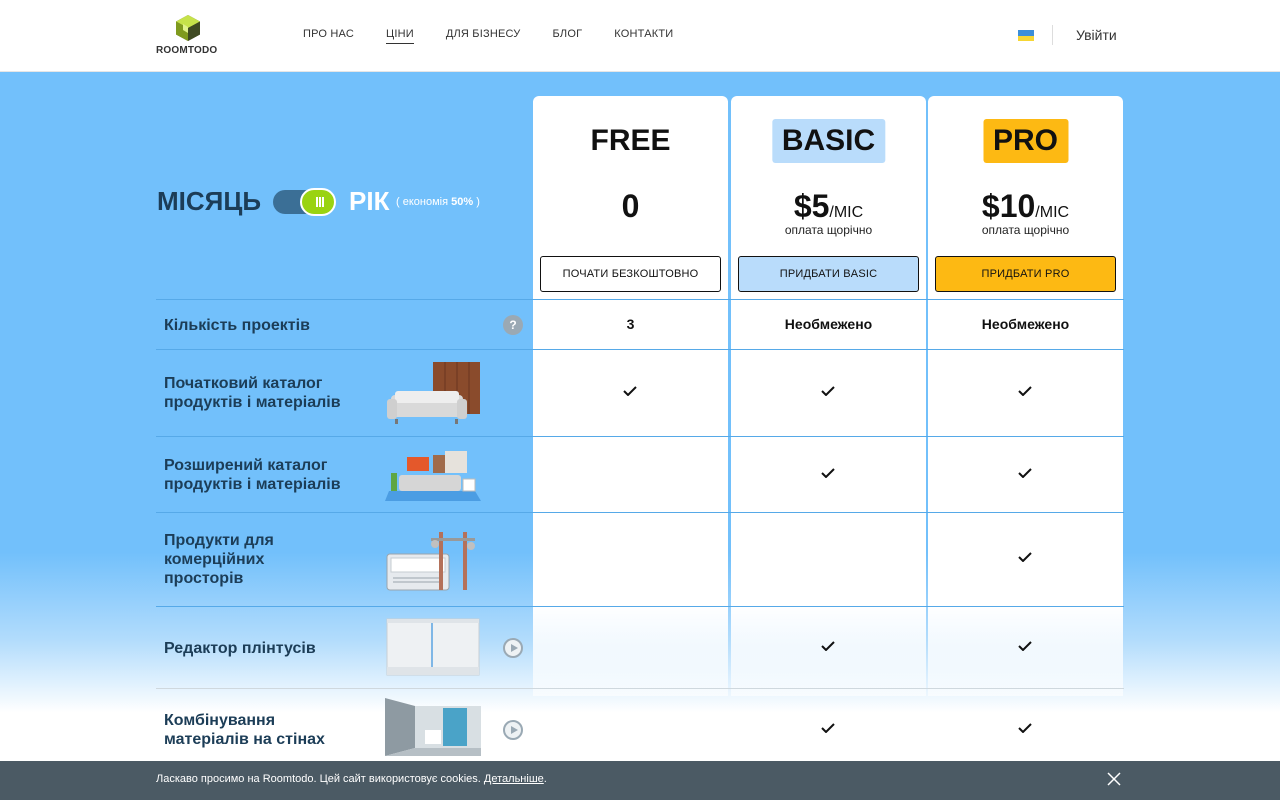  I want to click on cookie-details-link: Детальніше, so click(514, 779).